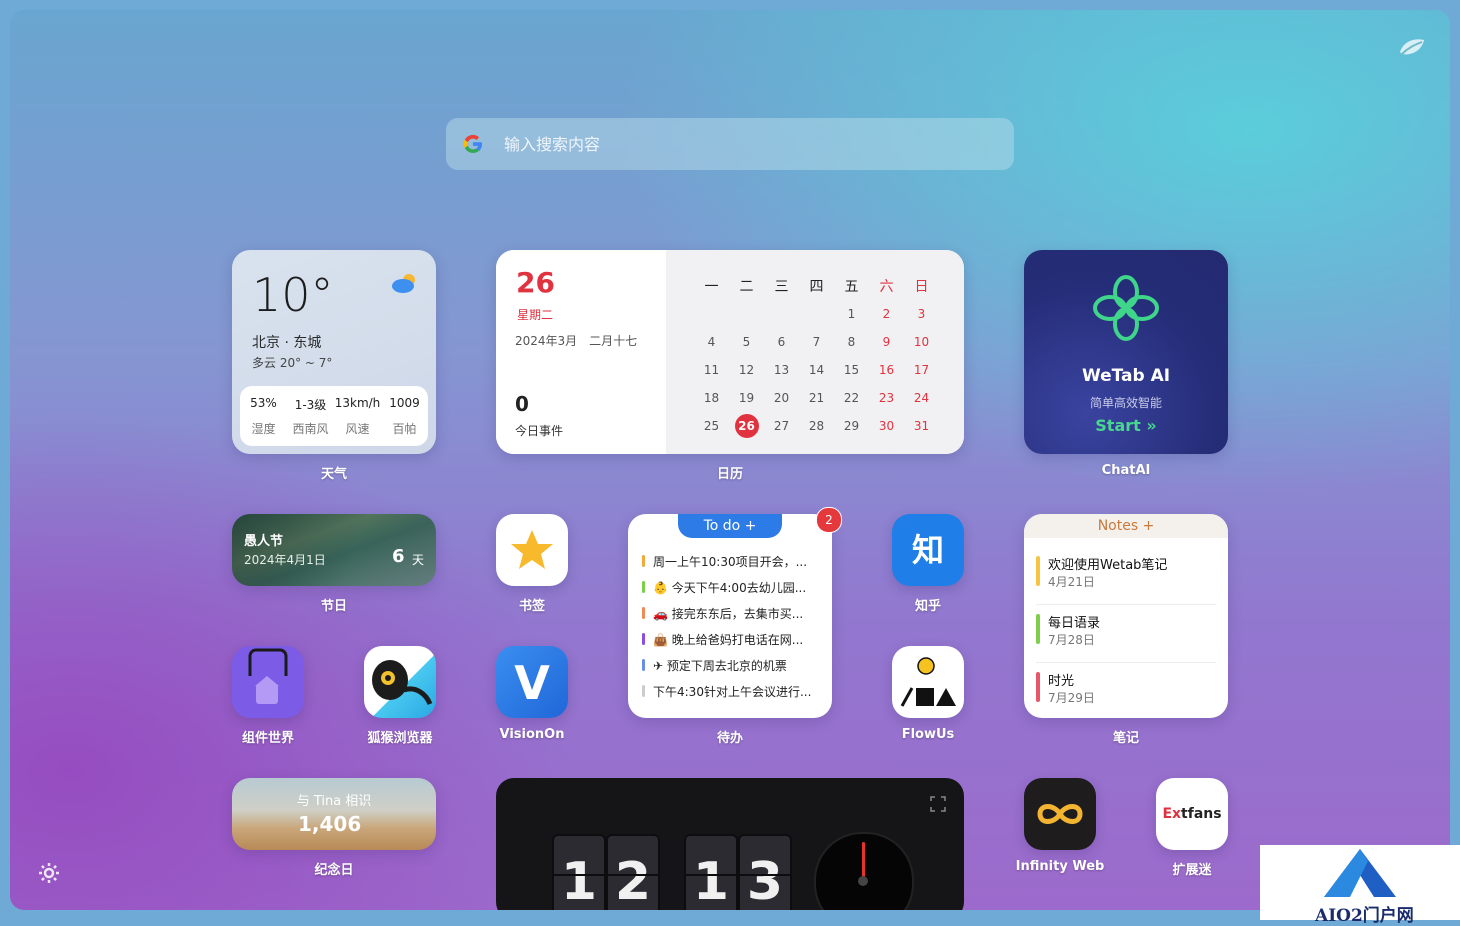 The height and width of the screenshot is (926, 1460). Describe the element at coordinates (746, 342) in the screenshot. I see `calendar-day-cell: 5` at that location.